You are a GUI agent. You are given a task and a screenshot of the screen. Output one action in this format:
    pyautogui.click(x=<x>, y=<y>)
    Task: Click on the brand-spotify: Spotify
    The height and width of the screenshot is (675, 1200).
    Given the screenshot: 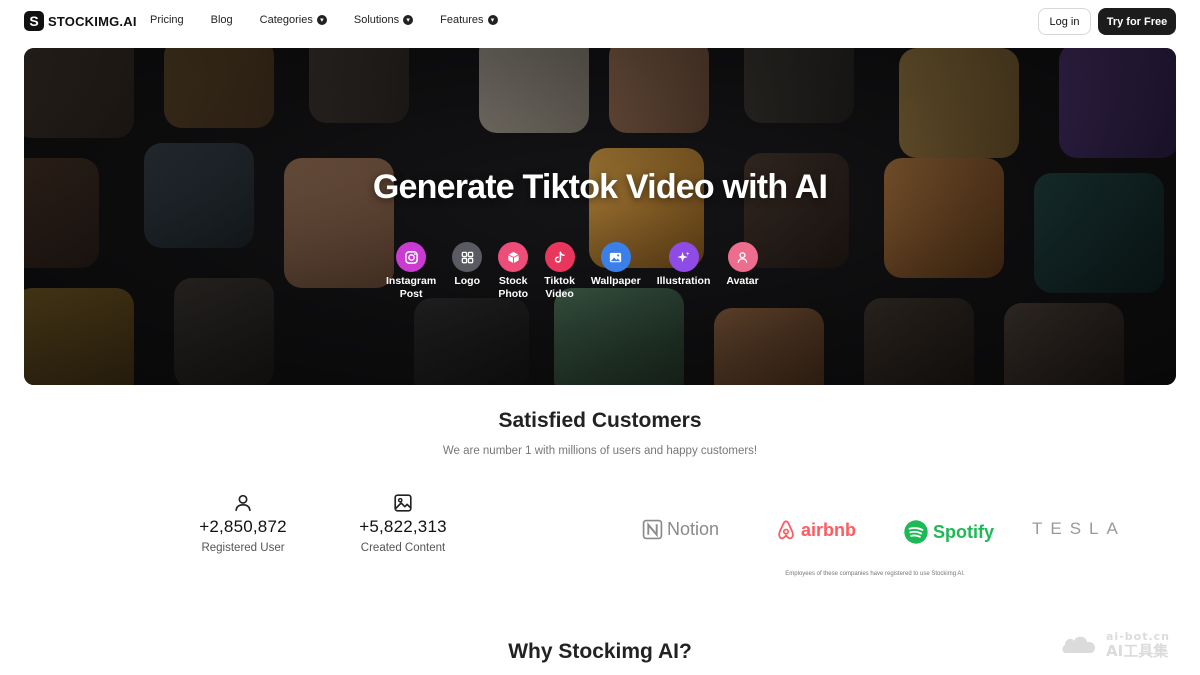 What is the action you would take?
    pyautogui.click(x=948, y=532)
    